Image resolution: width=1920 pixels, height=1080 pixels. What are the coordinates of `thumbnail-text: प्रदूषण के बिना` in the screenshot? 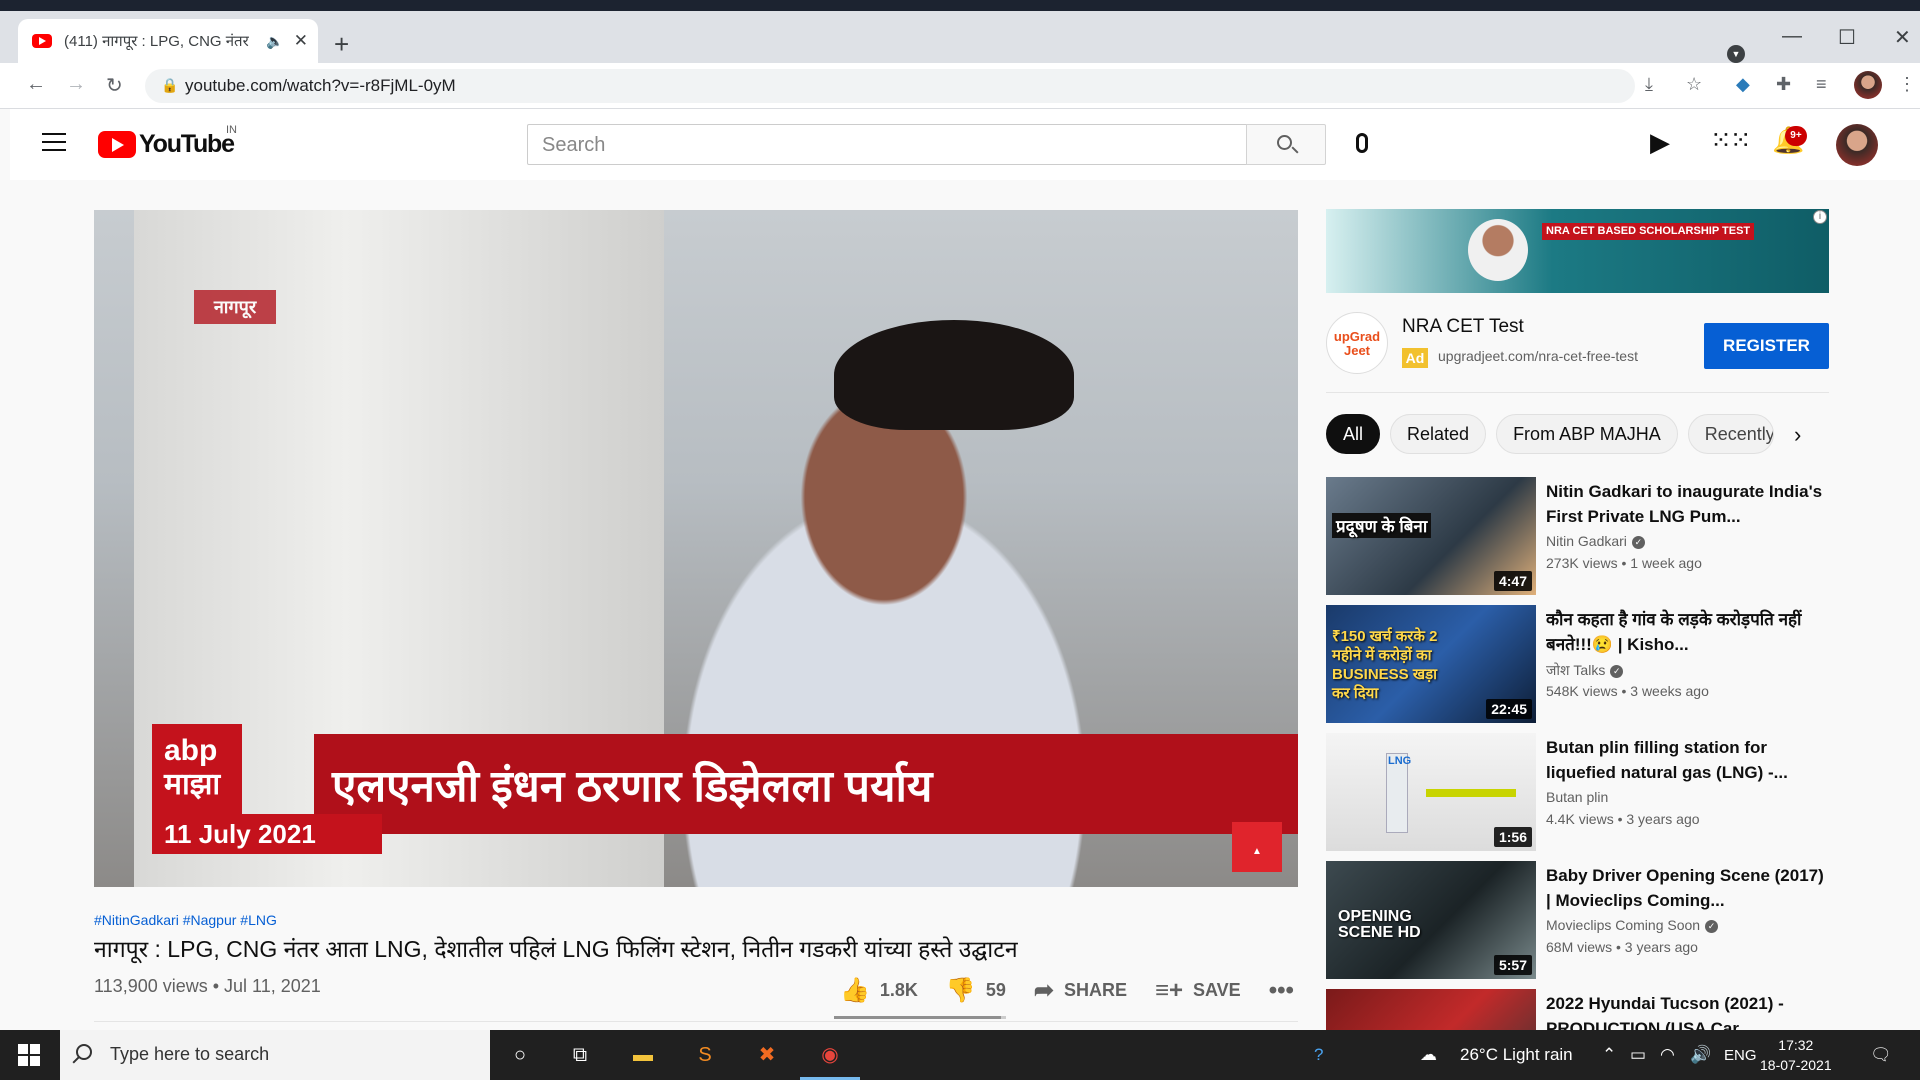 It's located at (1382, 525).